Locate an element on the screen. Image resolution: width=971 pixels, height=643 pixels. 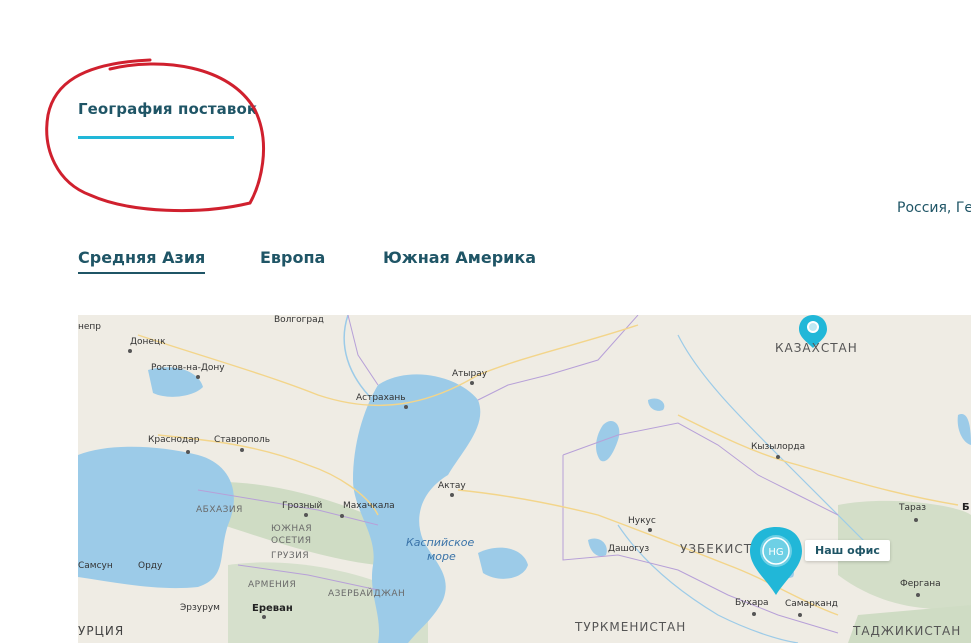
map-label: Б is located at coordinates (966, 507).